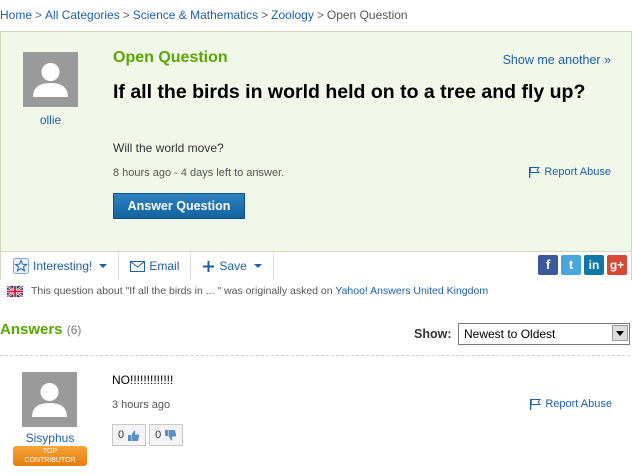  I want to click on interesting-label: Interesting!, so click(63, 266).